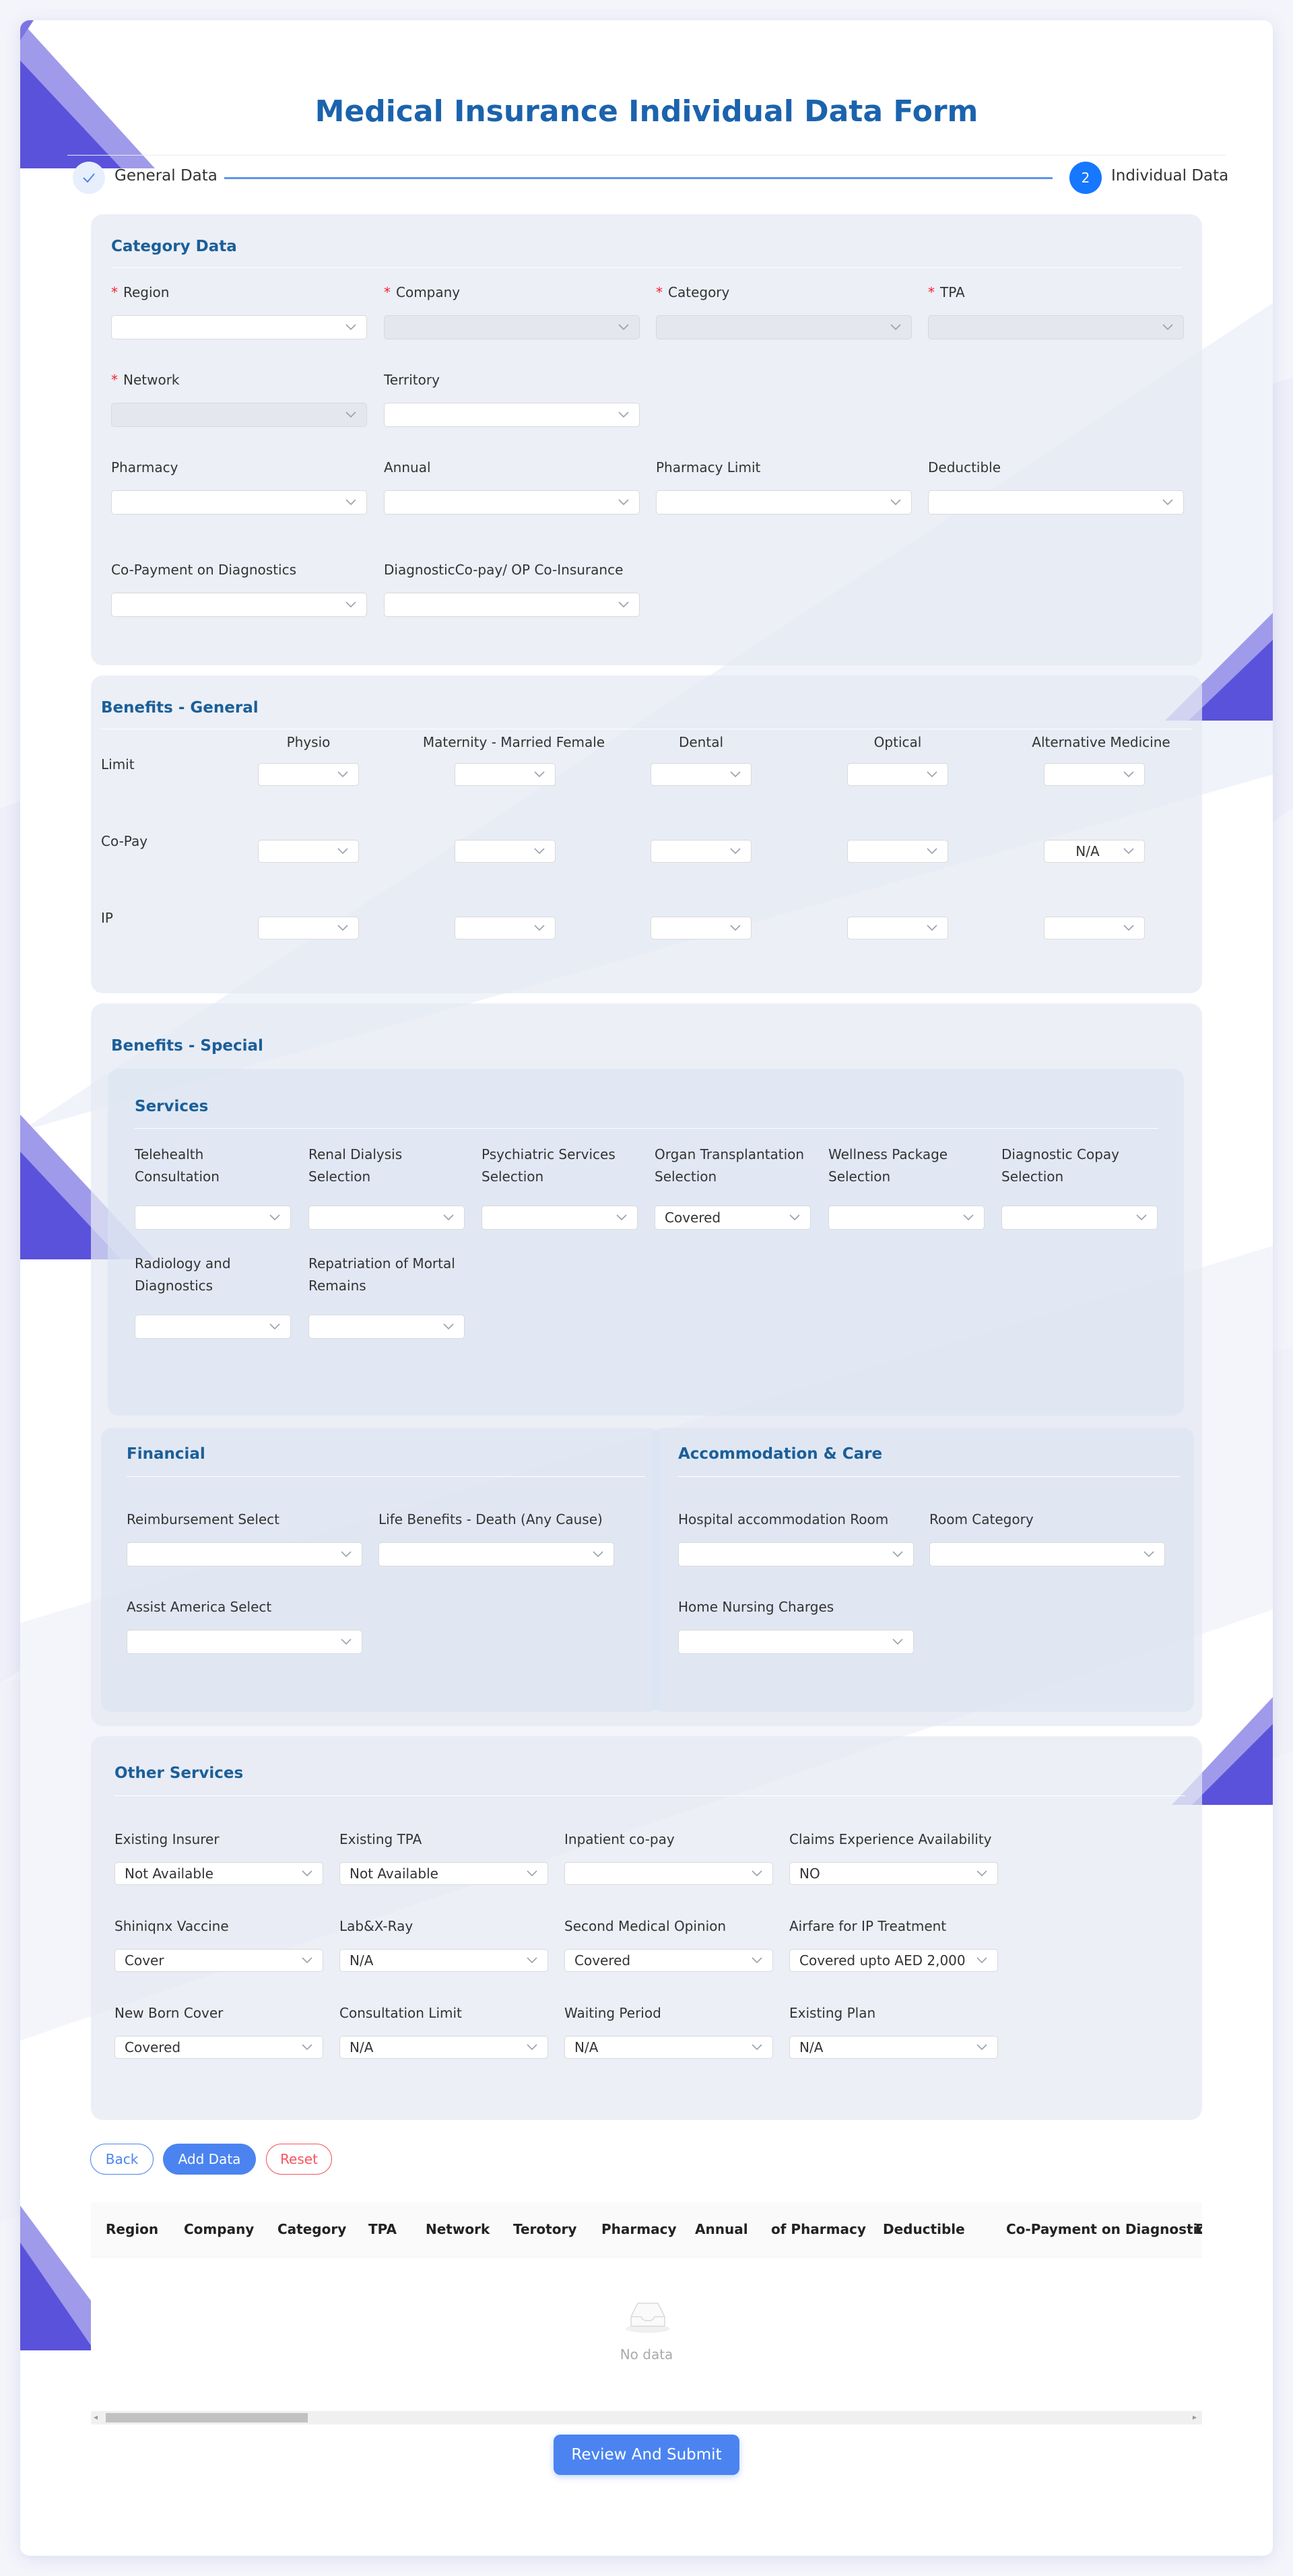  I want to click on repatriation-label: Repatriation of Mortal Remains, so click(381, 1274).